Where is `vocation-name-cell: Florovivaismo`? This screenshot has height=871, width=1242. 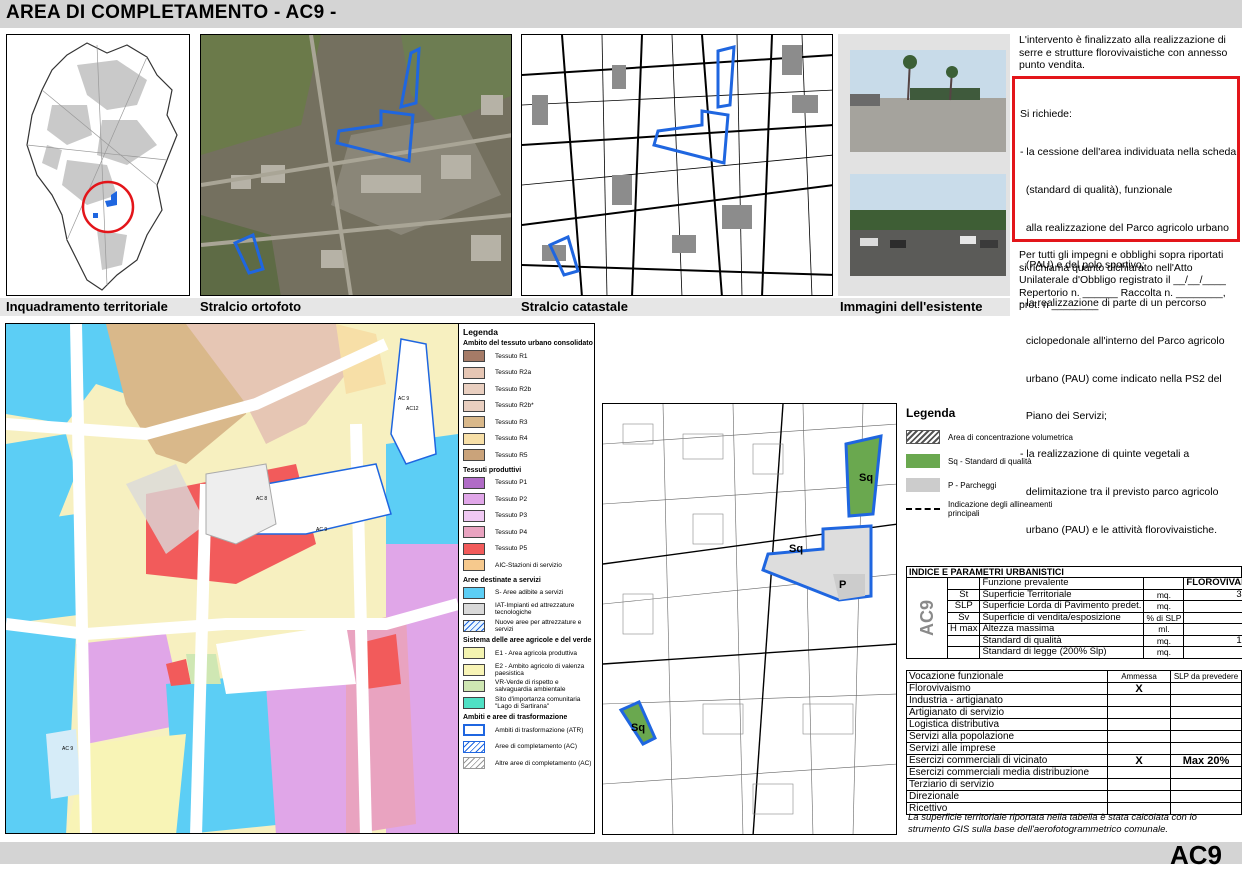
vocation-name-cell: Florovivaismo is located at coordinates (1007, 689).